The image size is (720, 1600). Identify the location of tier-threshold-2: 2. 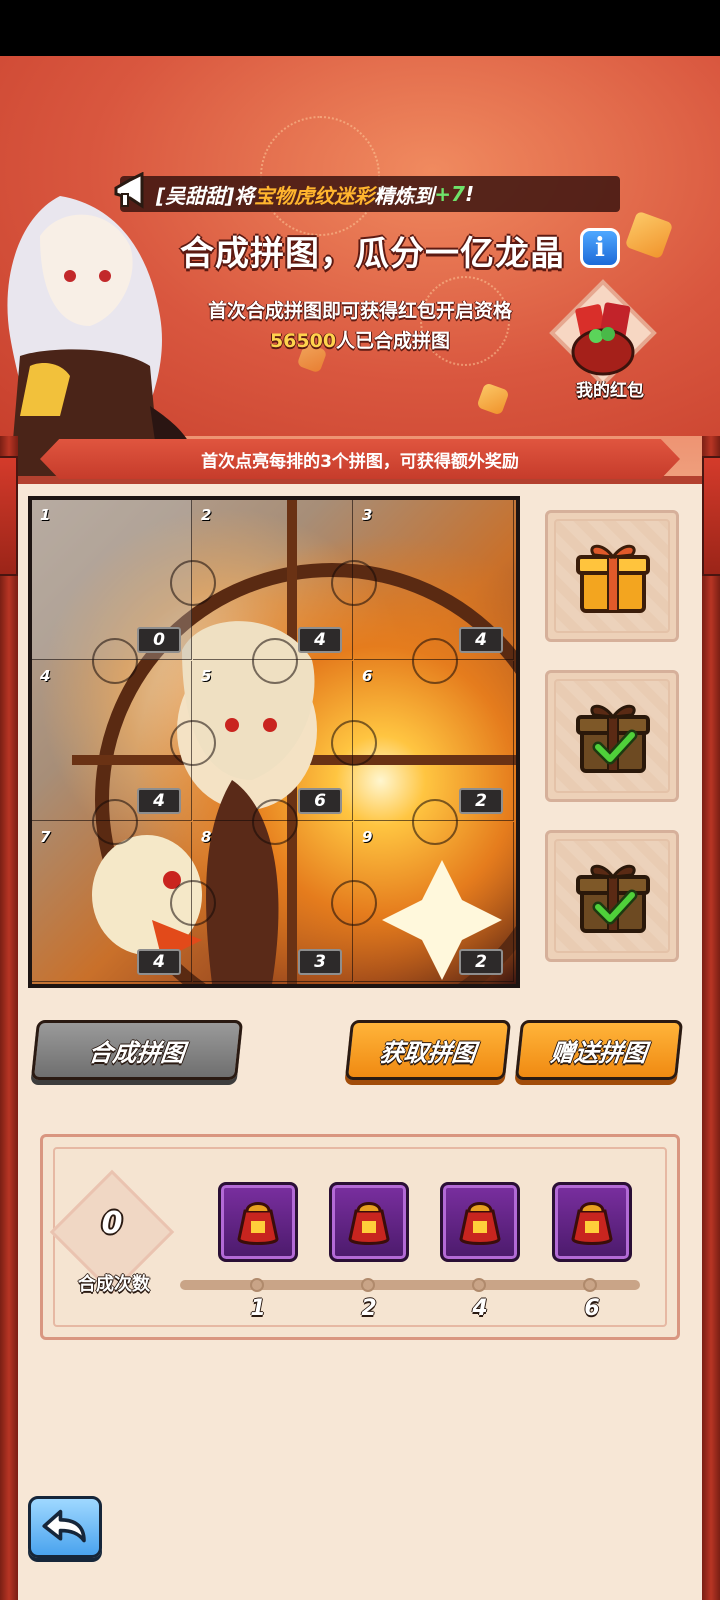
(369, 1308).